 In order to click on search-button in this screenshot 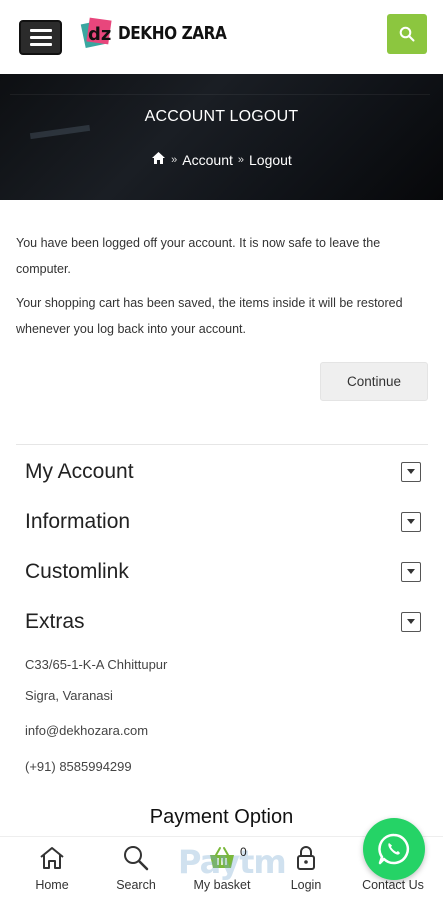, I will do `click(407, 34)`.